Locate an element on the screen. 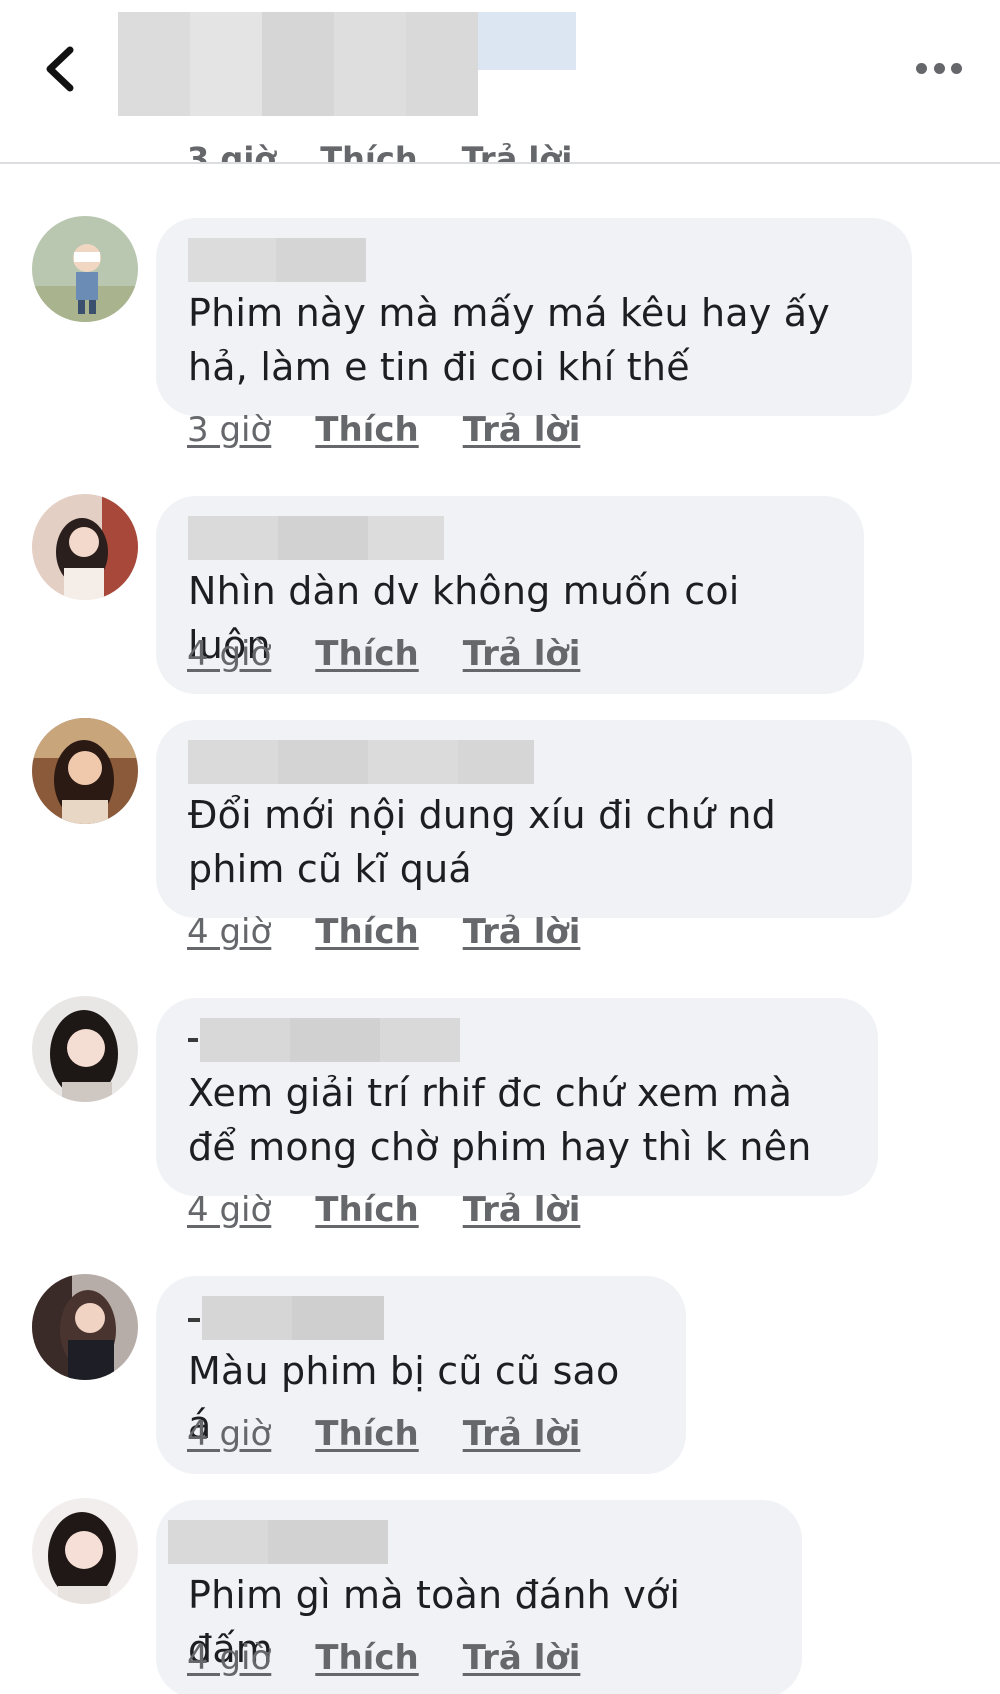  comment-time: 3 giờ is located at coordinates (229, 430).